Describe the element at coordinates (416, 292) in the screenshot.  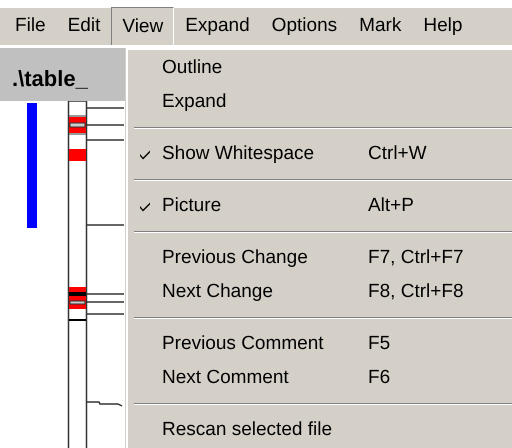
I see `shortcut-text: F8, Ctrl+F8` at that location.